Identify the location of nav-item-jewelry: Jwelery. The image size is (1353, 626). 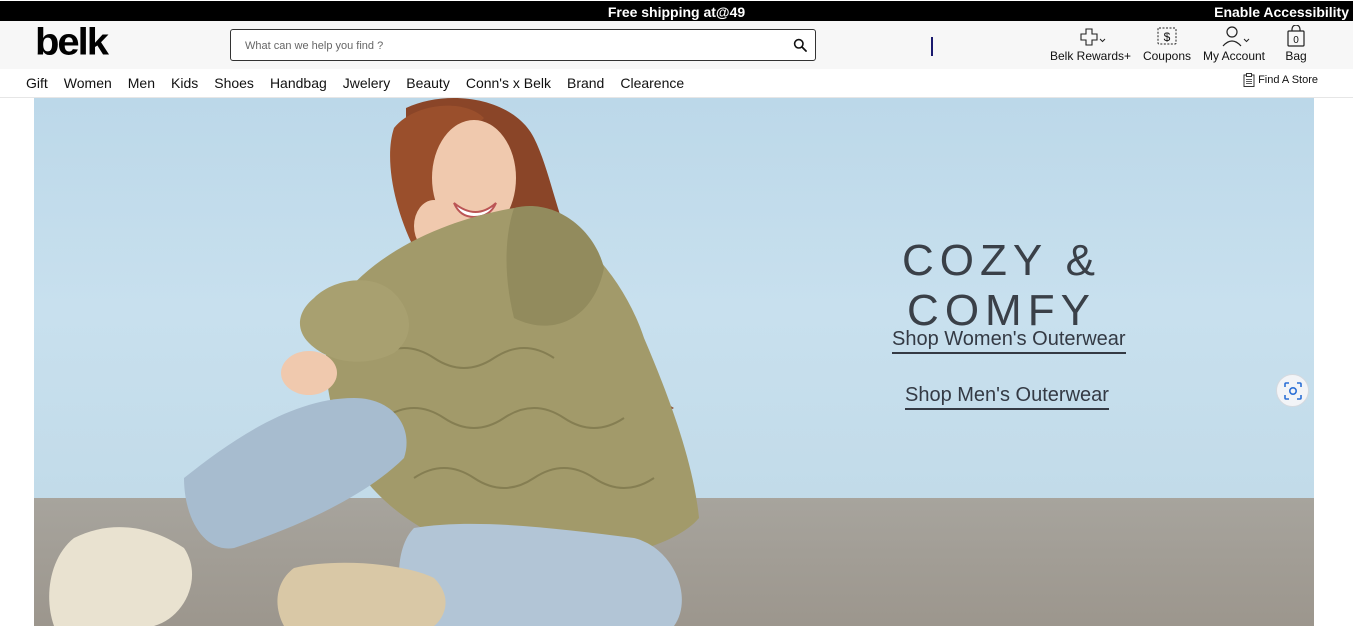
(366, 83).